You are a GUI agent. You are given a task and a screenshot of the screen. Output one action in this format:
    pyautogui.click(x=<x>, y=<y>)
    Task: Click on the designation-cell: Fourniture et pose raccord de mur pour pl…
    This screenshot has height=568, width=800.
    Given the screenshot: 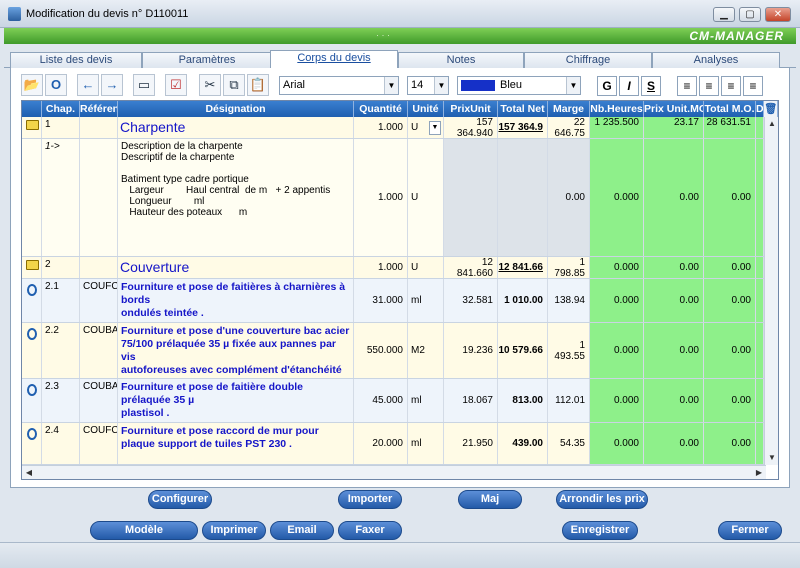 What is the action you would take?
    pyautogui.click(x=236, y=443)
    